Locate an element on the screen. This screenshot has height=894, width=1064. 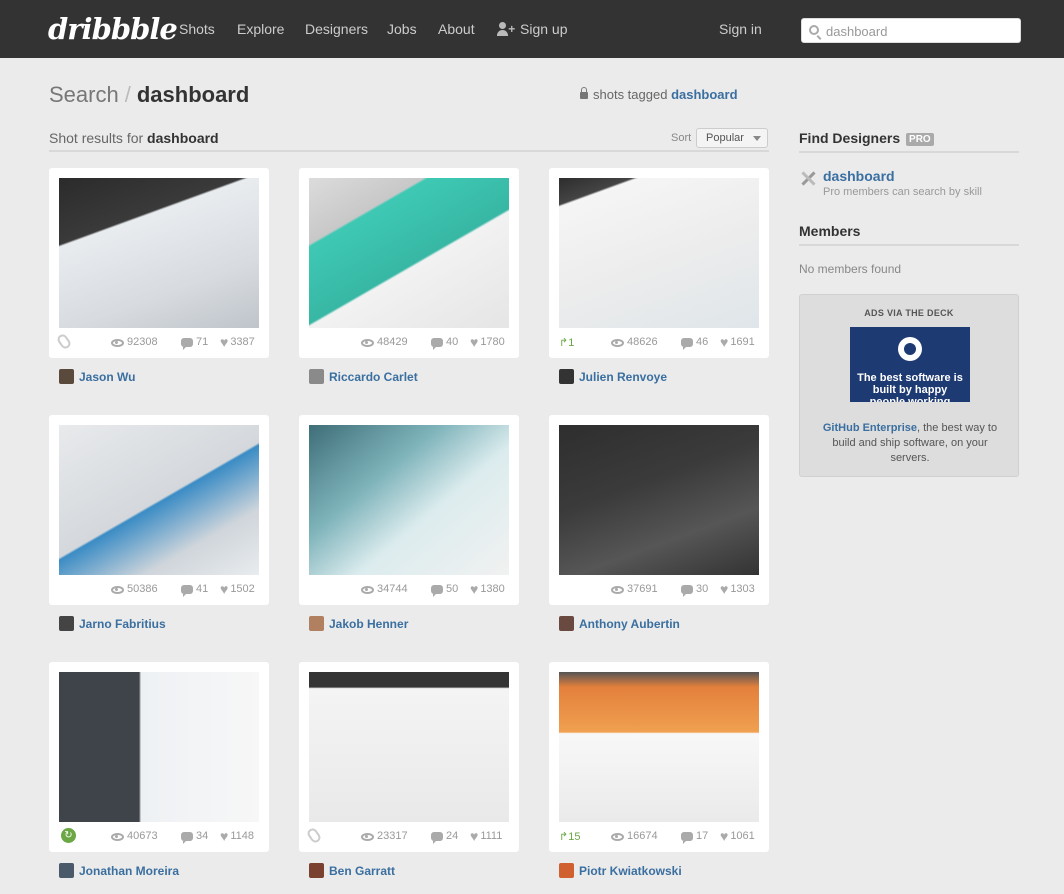
player-link: Julien Renvoye is located at coordinates (613, 376).